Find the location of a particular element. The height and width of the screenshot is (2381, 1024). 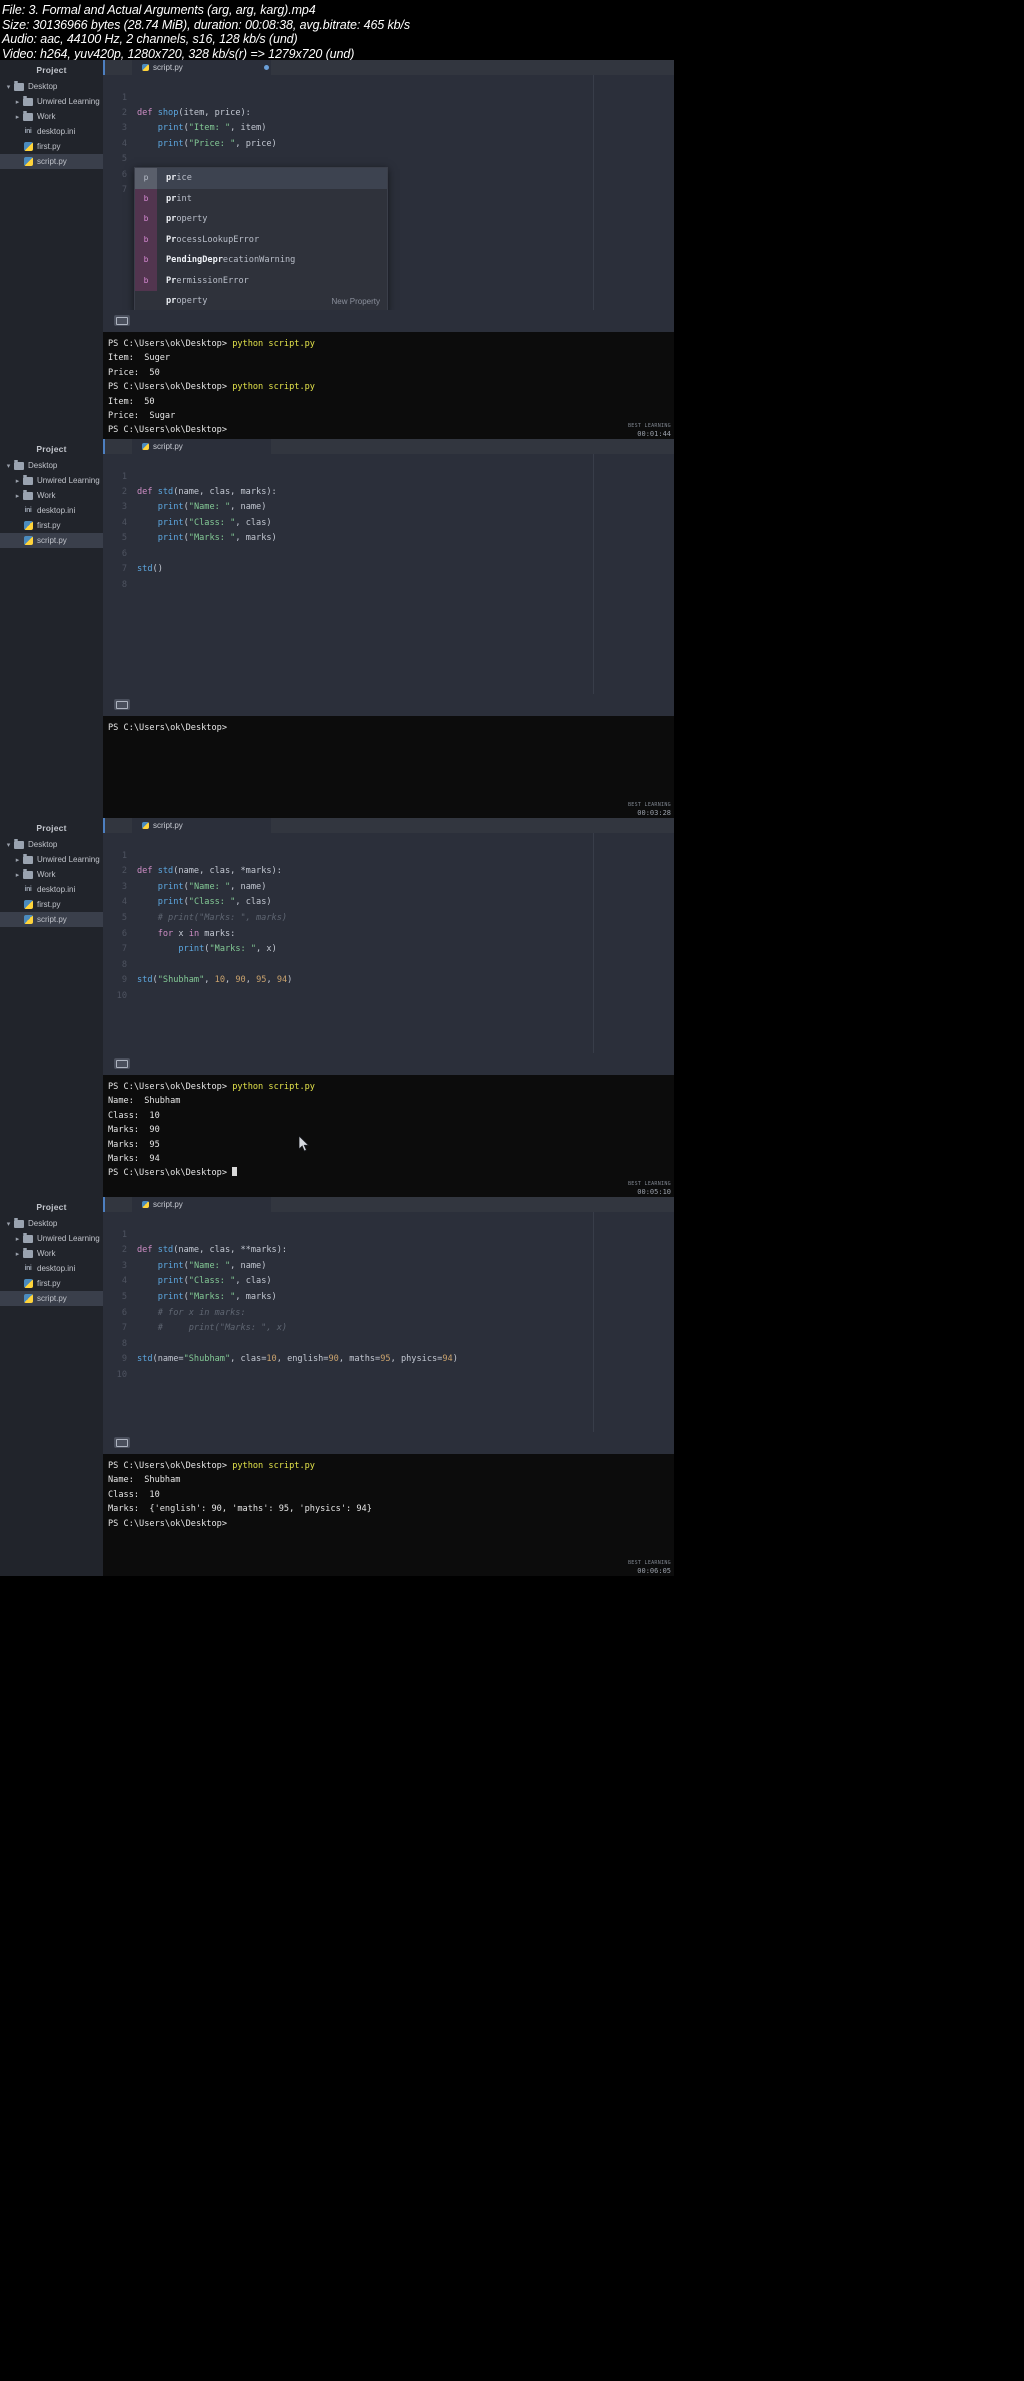

code-line: print("Marks: ", x) is located at coordinates (227, 949).